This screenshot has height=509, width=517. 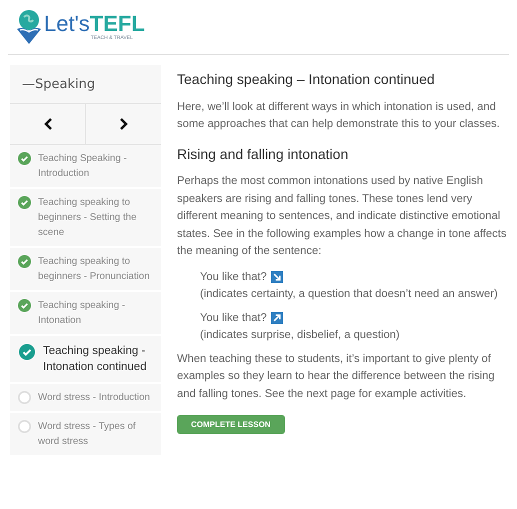 I want to click on closing-paragraph: When teaching these to students, it’s important to give plenty of examples so they learn to hear the difference between the rising and falling tones. See the next page for example activities., so click(x=336, y=377).